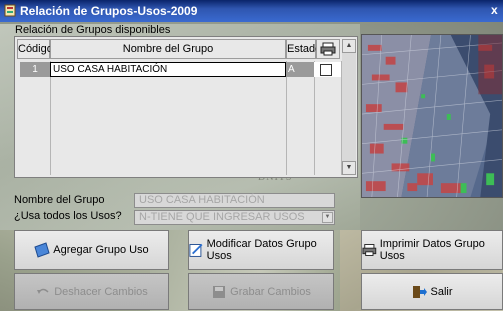 The image size is (503, 311). Describe the element at coordinates (300, 69) in the screenshot. I see `cell-estado: A` at that location.